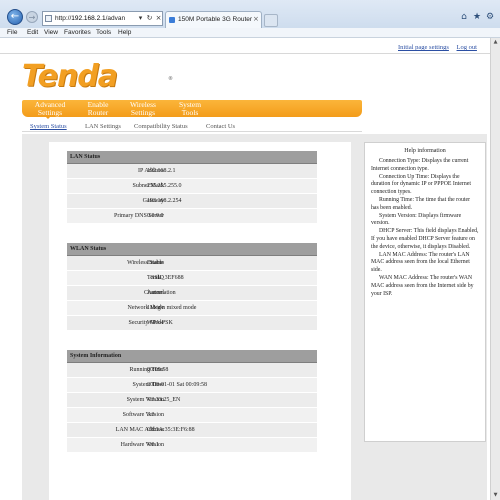 The image size is (500, 500). What do you see at coordinates (143, 415) in the screenshot?
I see `row-label: Software Version` at bounding box center [143, 415].